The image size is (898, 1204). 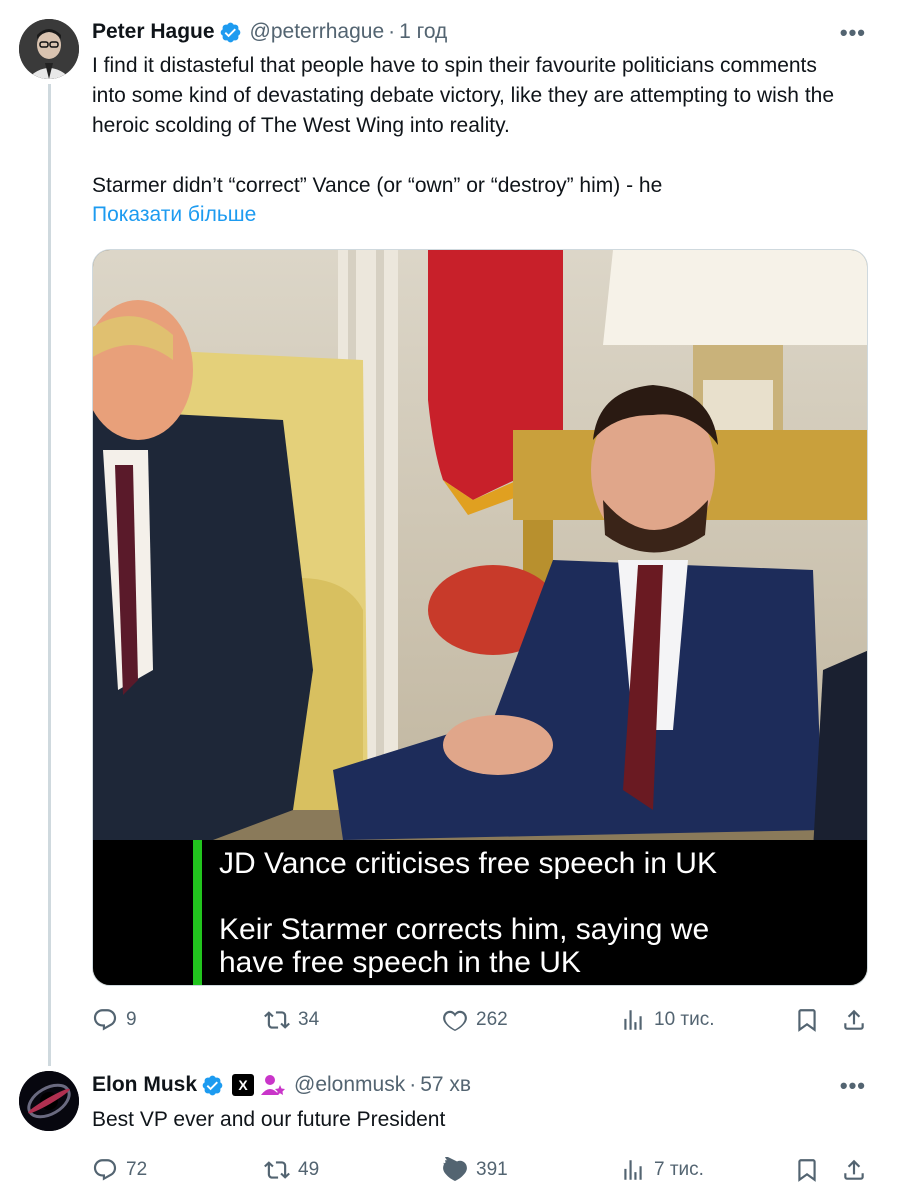 I want to click on affiliate-user-icon, so click(x=273, y=1085).